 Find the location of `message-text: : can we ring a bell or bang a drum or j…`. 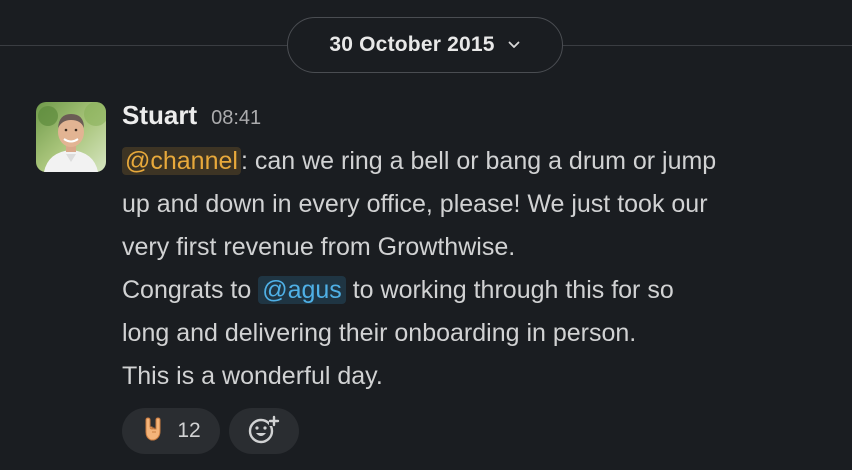

message-text: : can we ring a bell or bang a drum or j… is located at coordinates (478, 161).